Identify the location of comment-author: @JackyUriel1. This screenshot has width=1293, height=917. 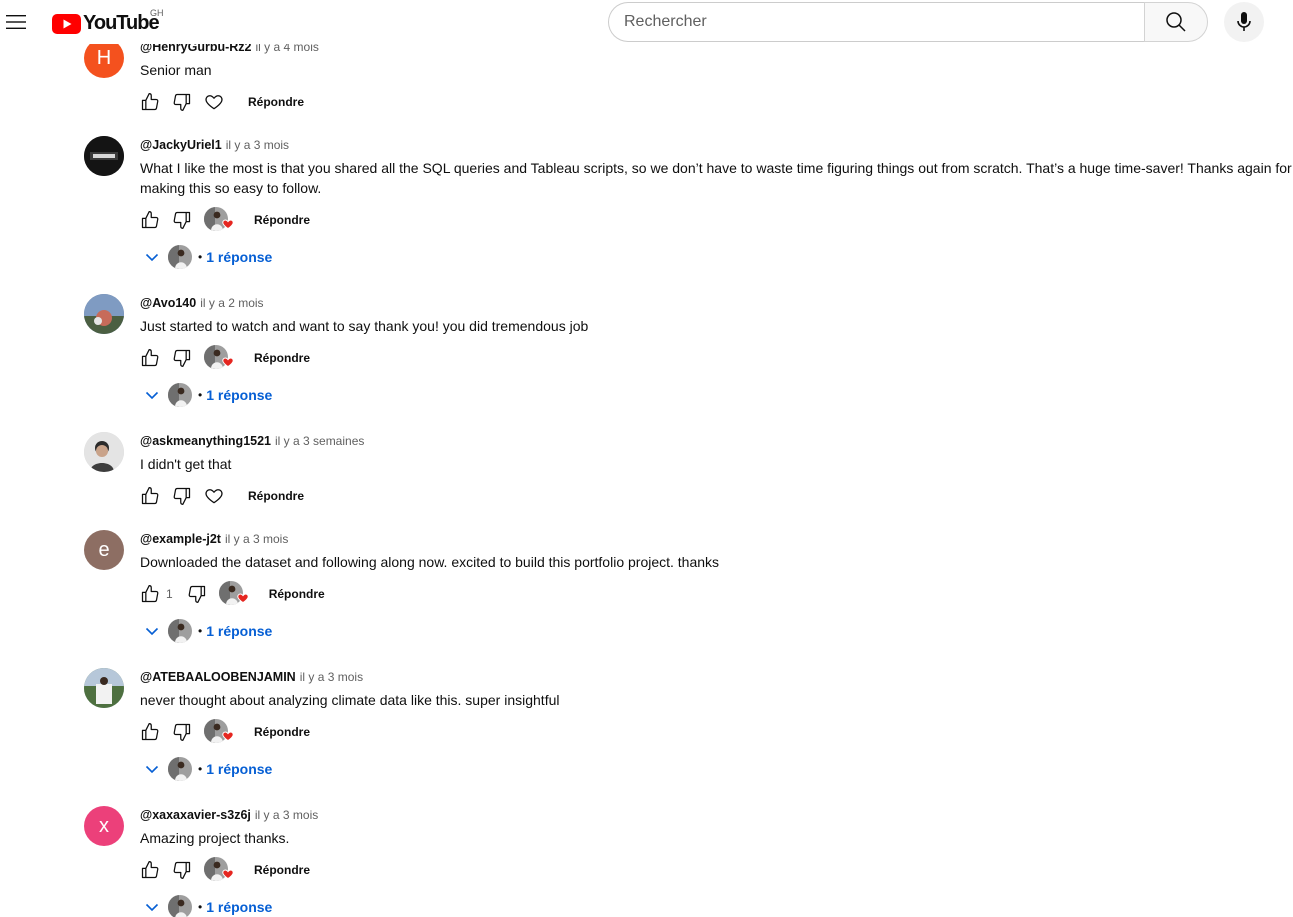
(181, 145).